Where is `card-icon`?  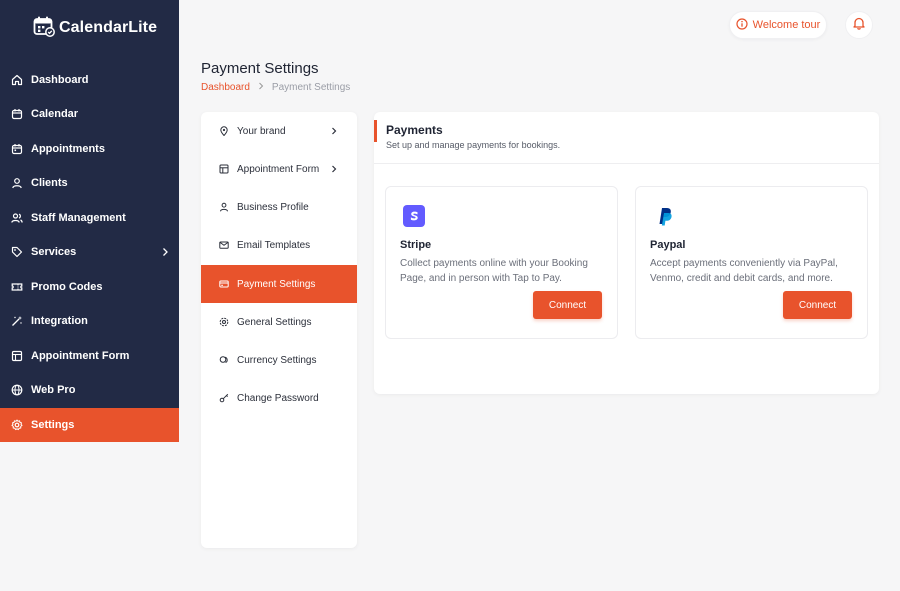
card-icon is located at coordinates (224, 284).